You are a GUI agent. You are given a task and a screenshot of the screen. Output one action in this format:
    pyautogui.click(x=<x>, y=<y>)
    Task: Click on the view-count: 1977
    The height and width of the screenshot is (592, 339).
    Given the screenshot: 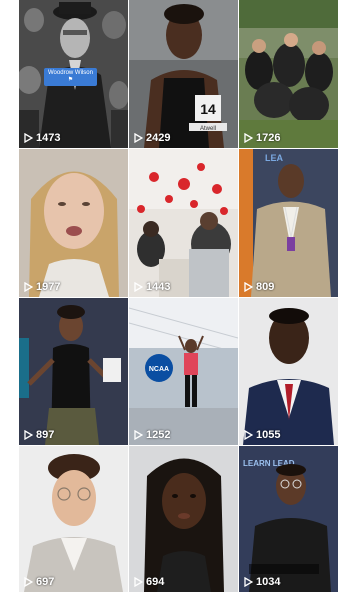 What is the action you would take?
    pyautogui.click(x=41, y=287)
    